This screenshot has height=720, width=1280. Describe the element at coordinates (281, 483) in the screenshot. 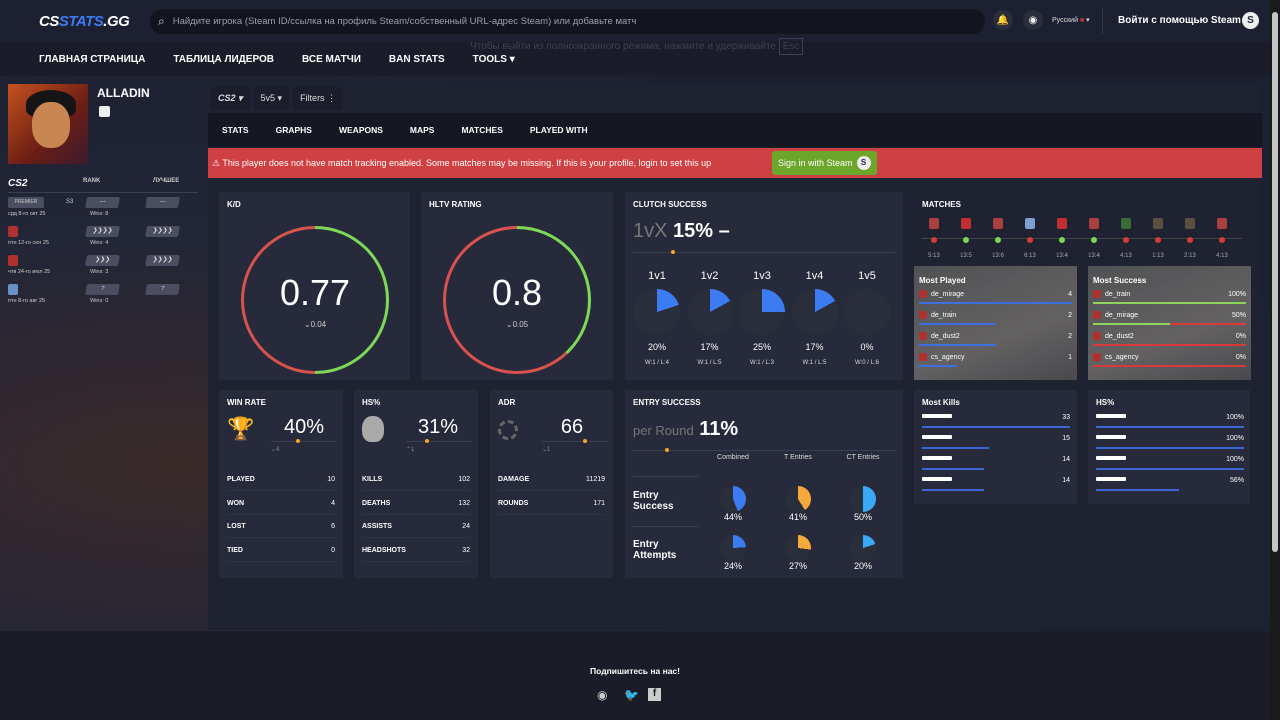

I see `stat-row: PLAYED 10` at that location.